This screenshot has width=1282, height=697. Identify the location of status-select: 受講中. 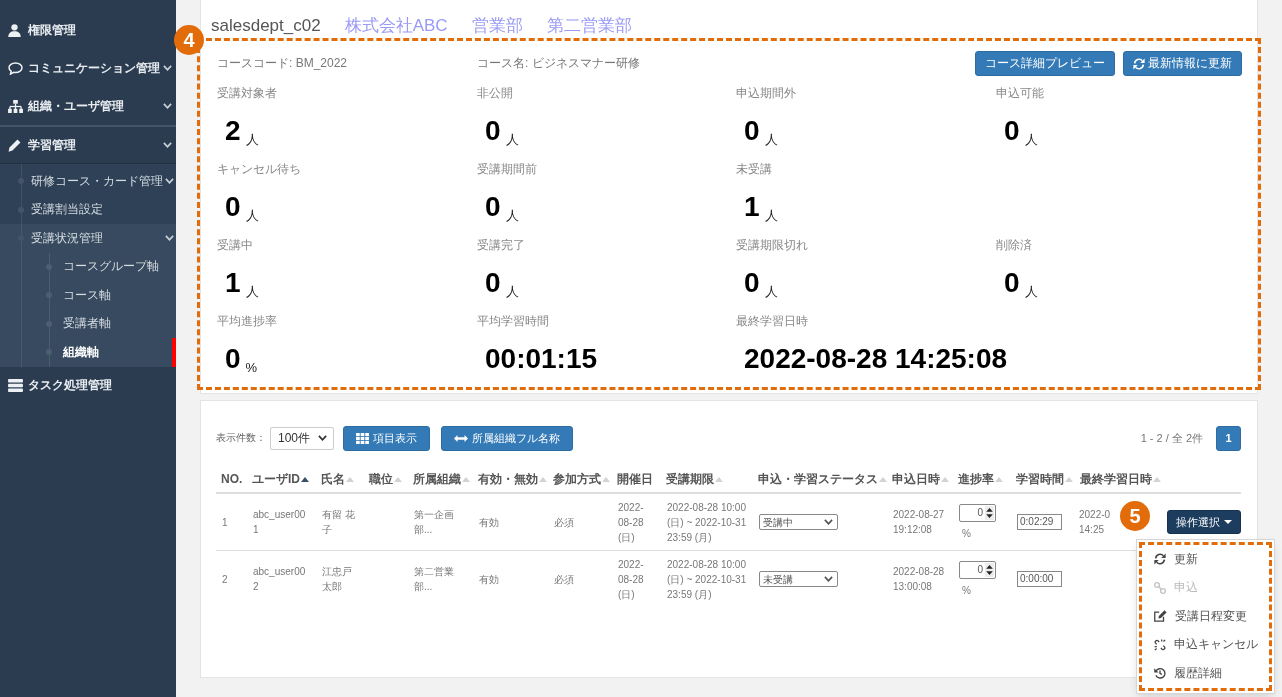
(798, 522).